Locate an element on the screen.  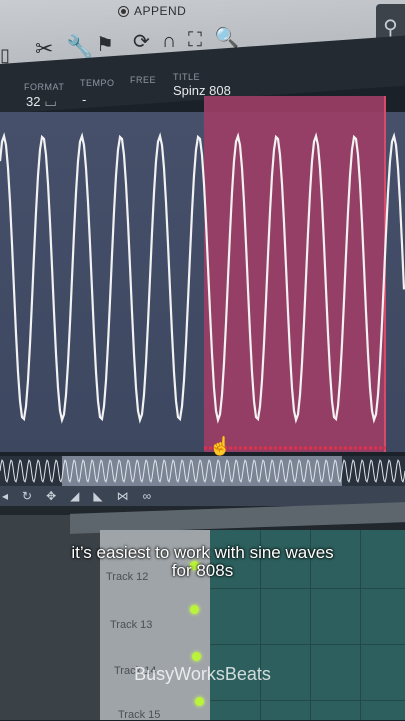
select-icon: ⛶ is located at coordinates (195, 40).